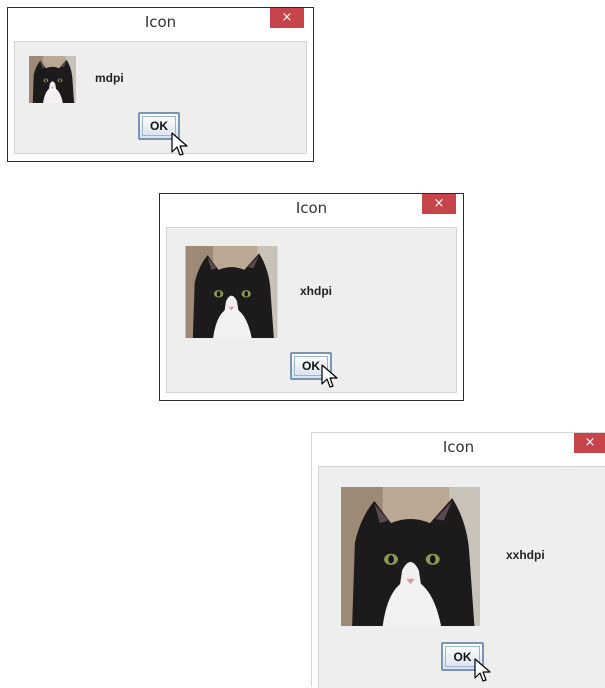 The image size is (605, 688). Describe the element at coordinates (109, 78) in the screenshot. I see `density-label: mdpi` at that location.